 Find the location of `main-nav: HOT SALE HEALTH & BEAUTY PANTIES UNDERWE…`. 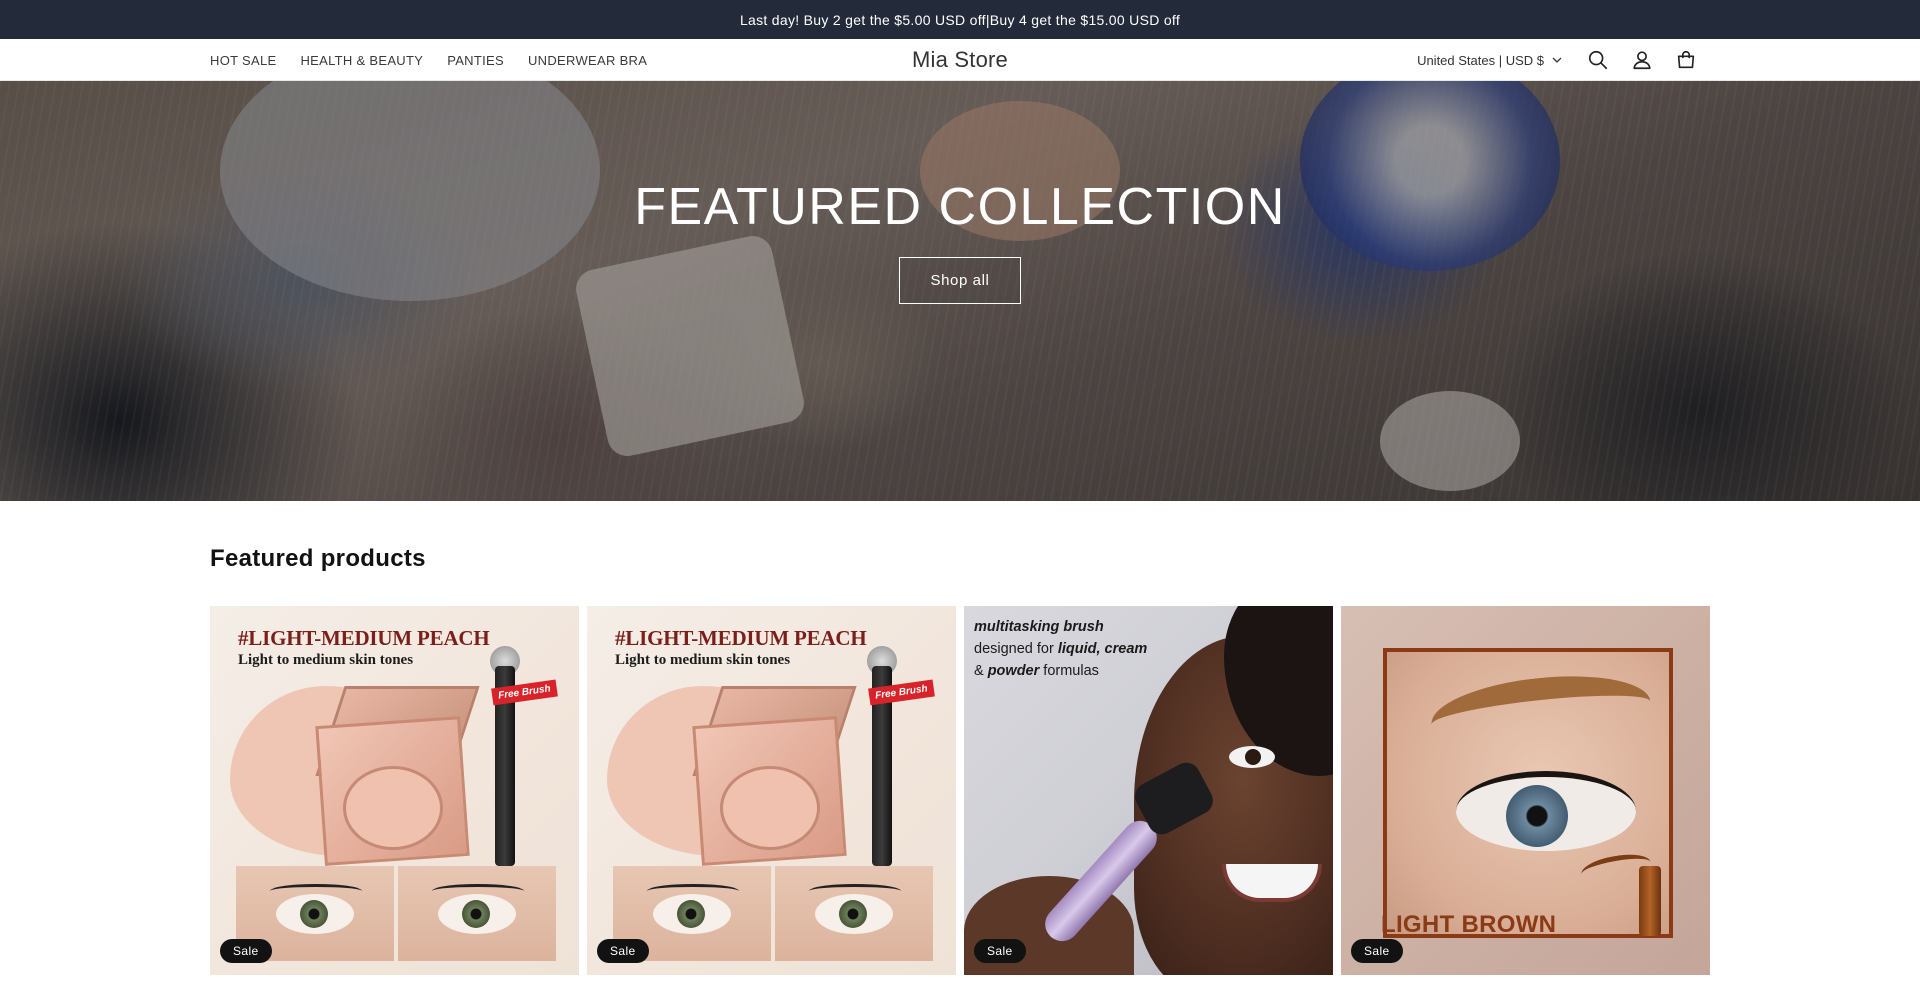

main-nav: HOT SALE HEALTH & BEAUTY PANTIES UNDERWE… is located at coordinates (428, 60).